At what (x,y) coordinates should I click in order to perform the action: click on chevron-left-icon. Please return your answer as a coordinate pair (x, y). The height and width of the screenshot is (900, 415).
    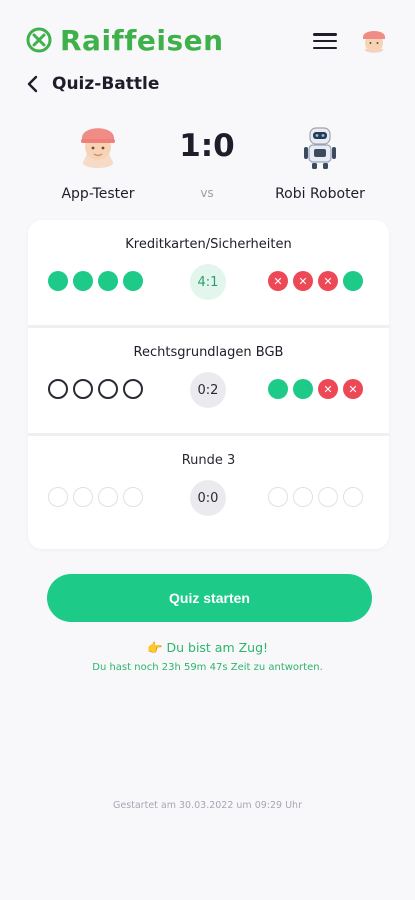
    Looking at the image, I should click on (33, 84).